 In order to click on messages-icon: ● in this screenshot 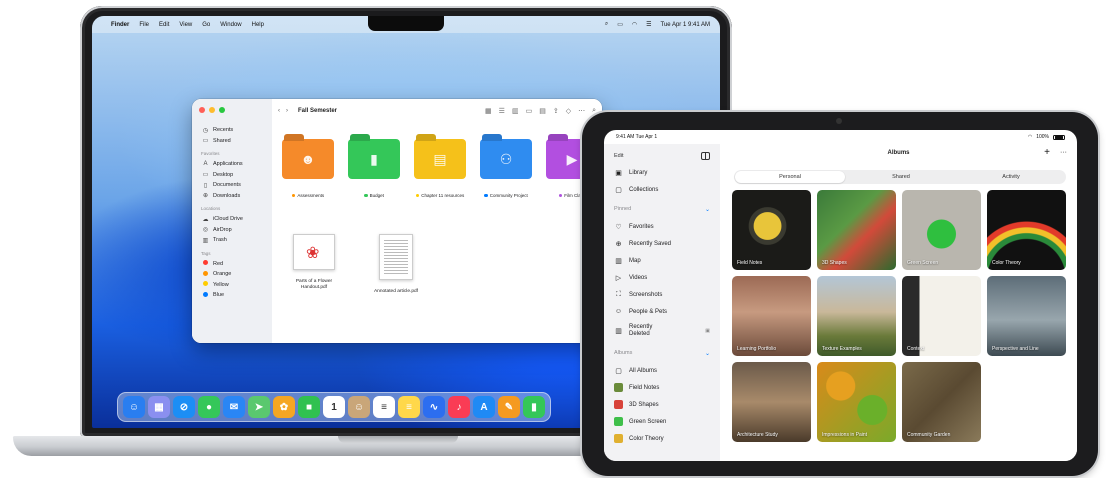, I will do `click(209, 407)`.